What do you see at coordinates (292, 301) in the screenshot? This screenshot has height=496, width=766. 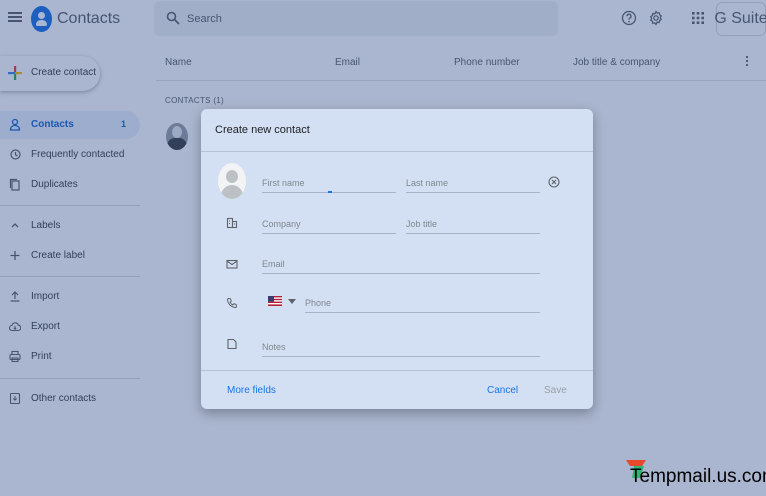 I see `country-dropdown-icon` at bounding box center [292, 301].